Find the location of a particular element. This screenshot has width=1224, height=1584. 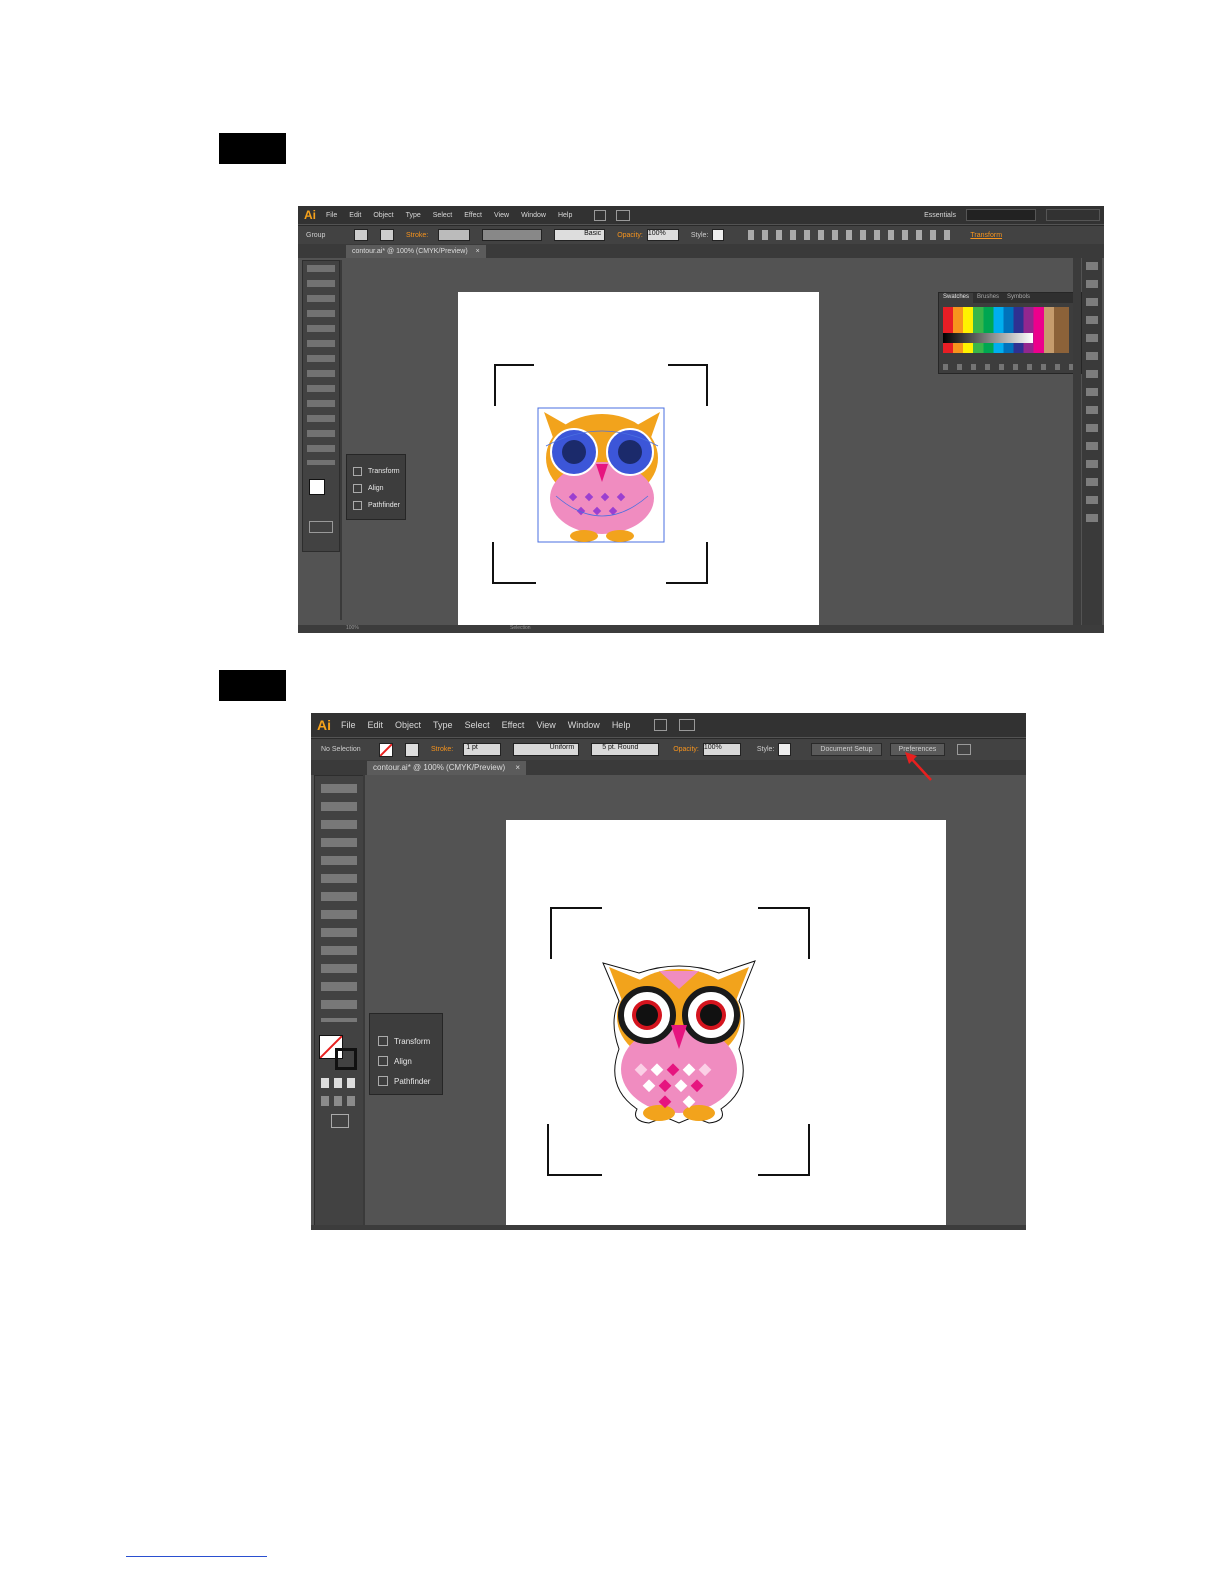

stroke-weight-field: 1 pt is located at coordinates (482, 749).